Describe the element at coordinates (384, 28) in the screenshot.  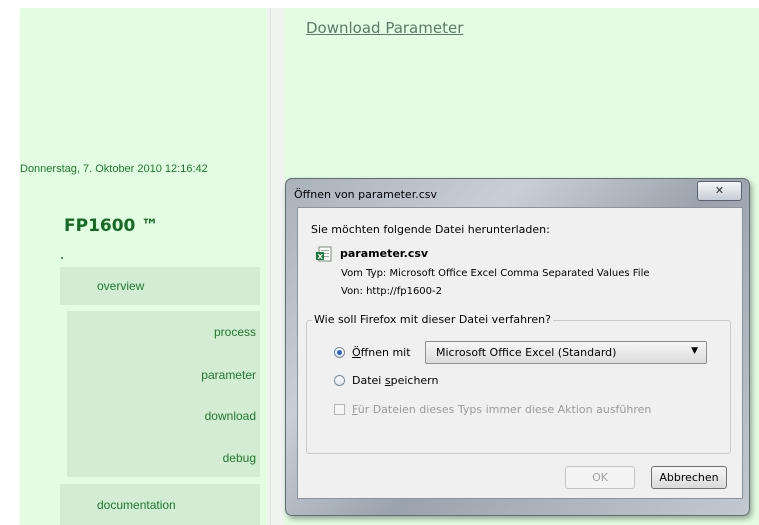
I see `download-parameter-link: Download Parameter` at that location.